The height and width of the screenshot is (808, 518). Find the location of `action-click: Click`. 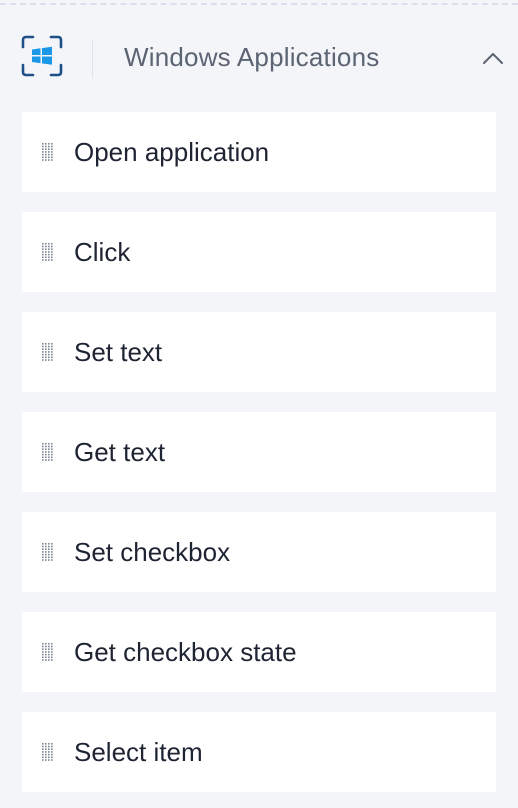

action-click: Click is located at coordinates (259, 252).